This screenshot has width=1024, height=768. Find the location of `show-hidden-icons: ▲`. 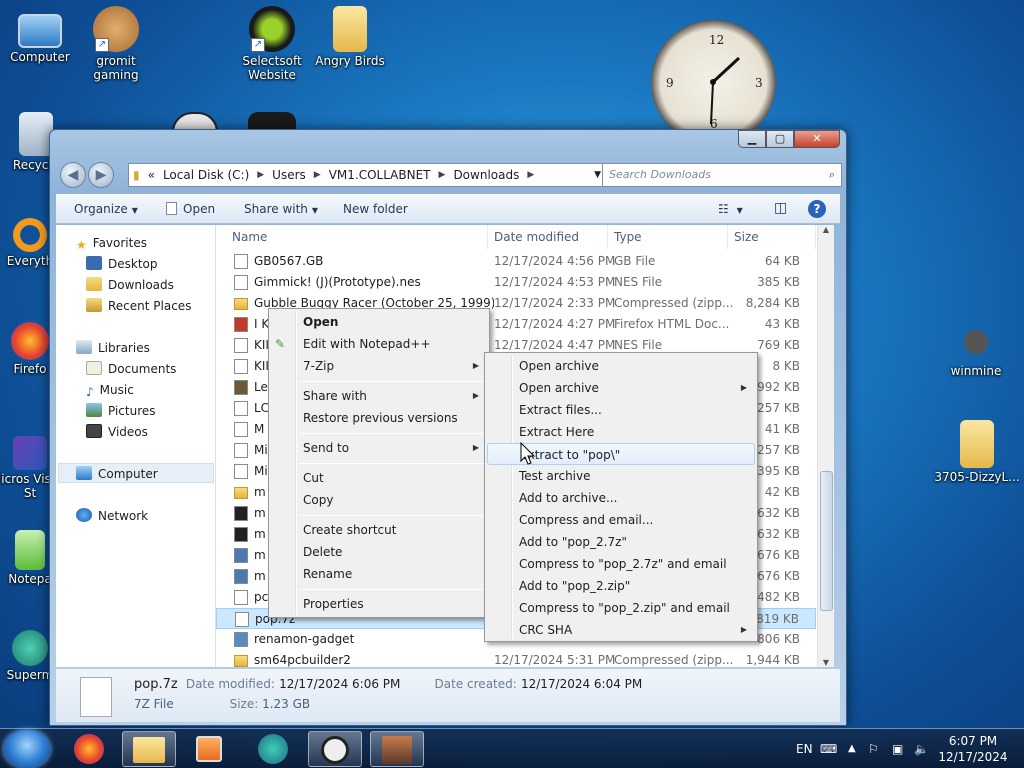

show-hidden-icons: ▲ is located at coordinates (852, 748).